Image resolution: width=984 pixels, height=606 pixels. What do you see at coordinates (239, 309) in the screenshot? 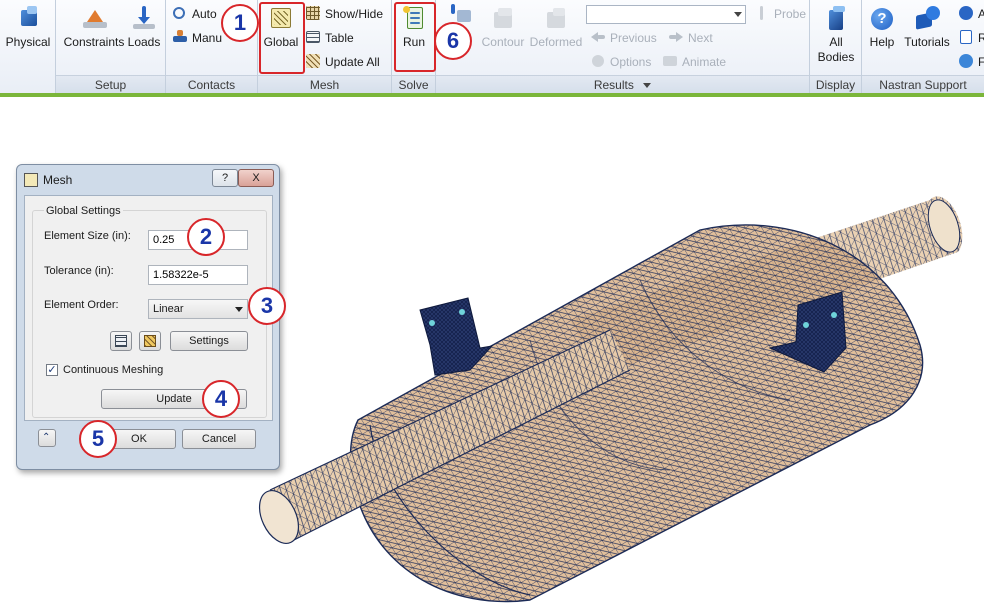
I see `chevron-down-icon` at bounding box center [239, 309].